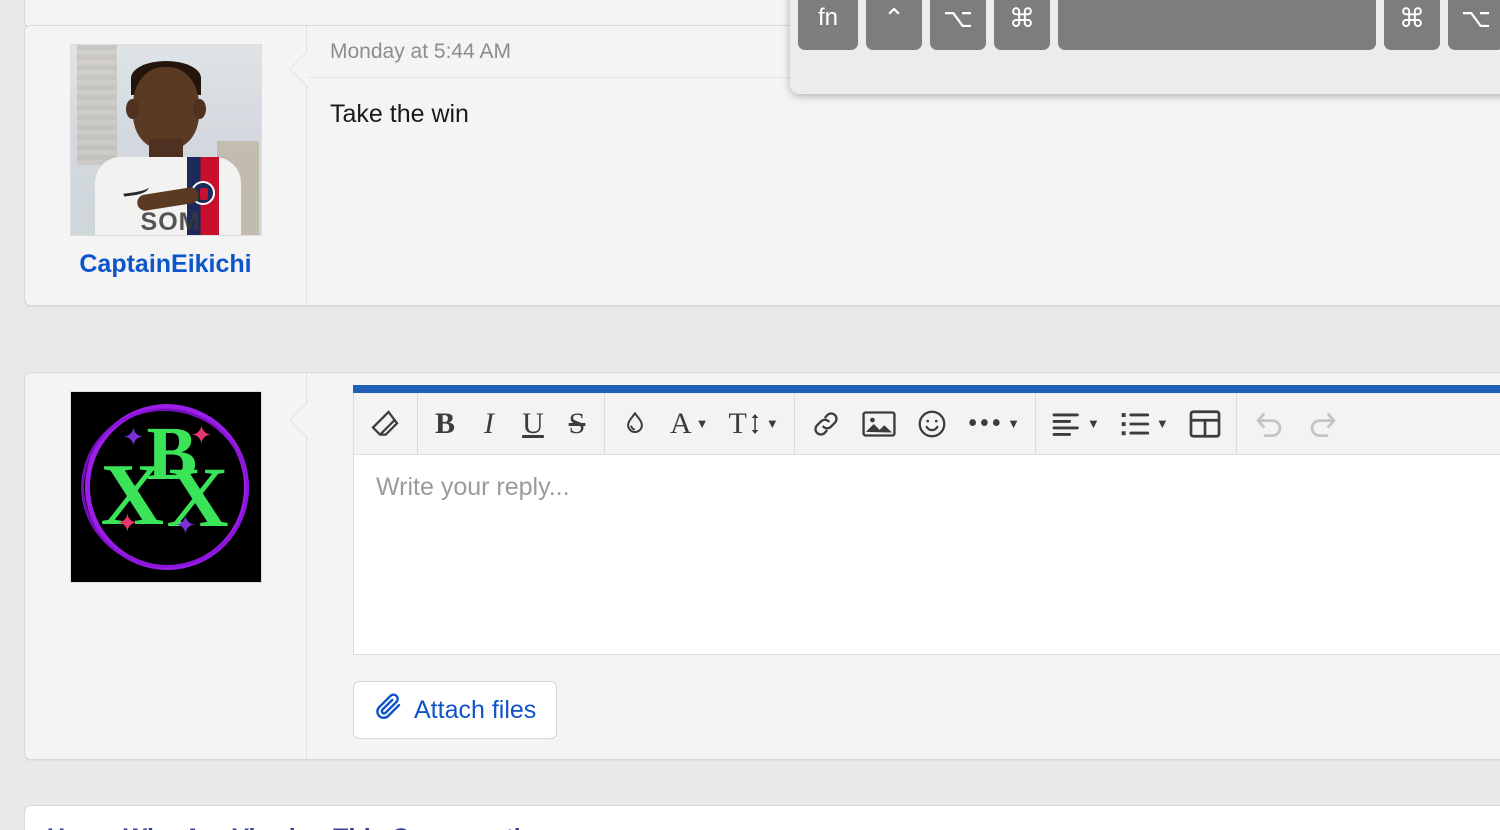 This screenshot has height=830, width=1500. What do you see at coordinates (199, 109) in the screenshot?
I see `avatar-ear-right` at bounding box center [199, 109].